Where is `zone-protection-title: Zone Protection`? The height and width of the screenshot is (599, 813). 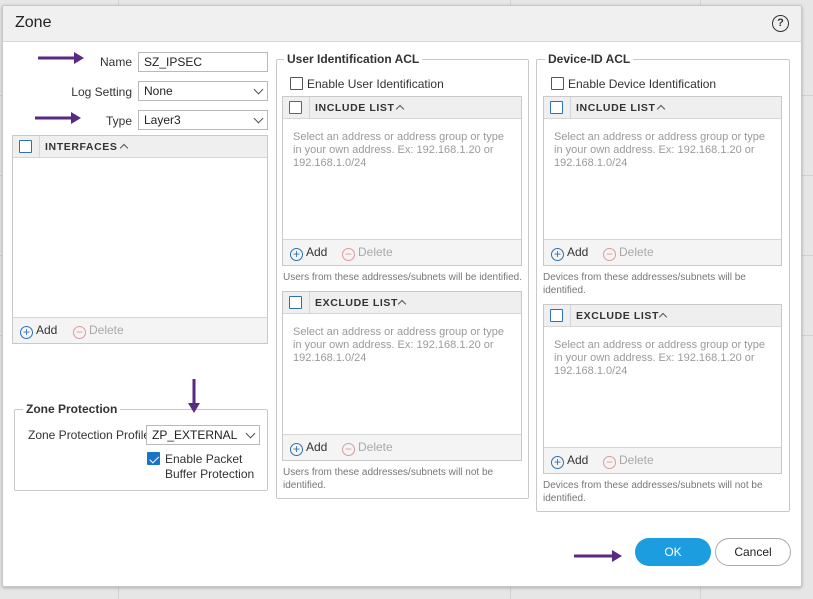
zone-protection-title: Zone Protection is located at coordinates (72, 409).